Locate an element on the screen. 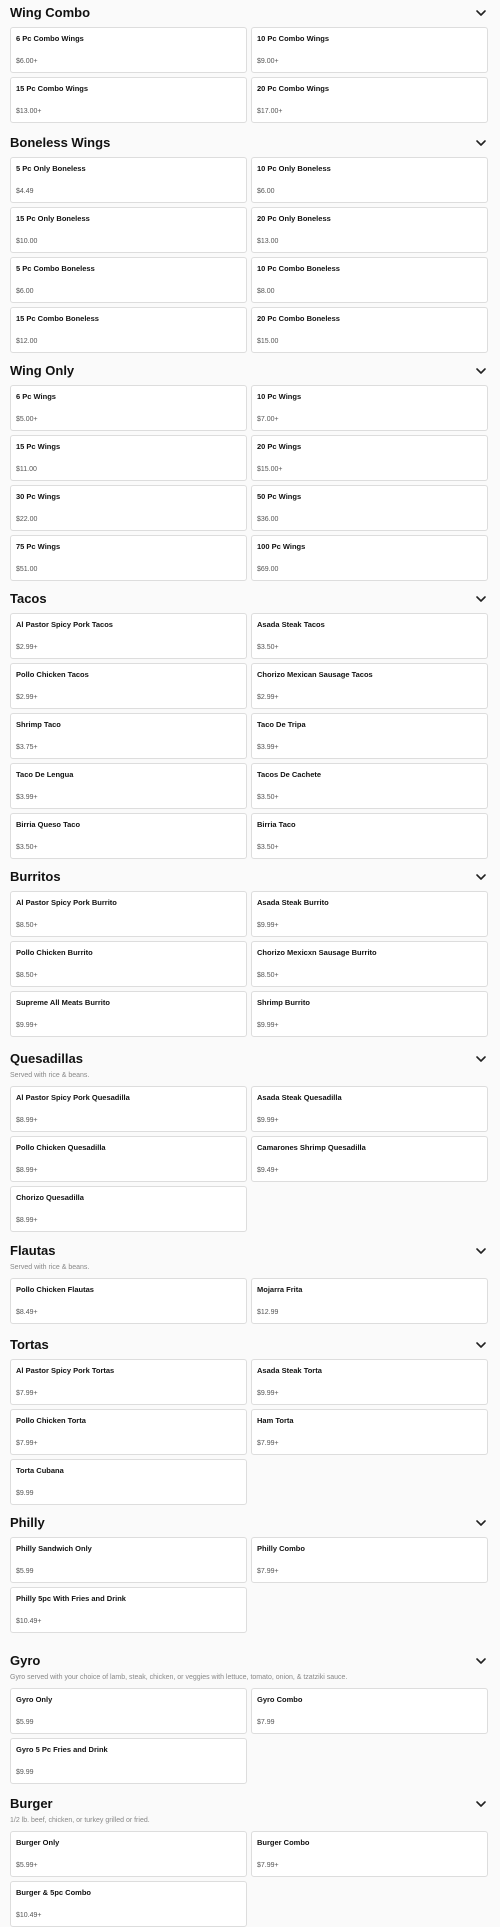 This screenshot has width=500, height=1927. menu-item-card: Asada Steak Quesadilla $9.99+ is located at coordinates (369, 1109).